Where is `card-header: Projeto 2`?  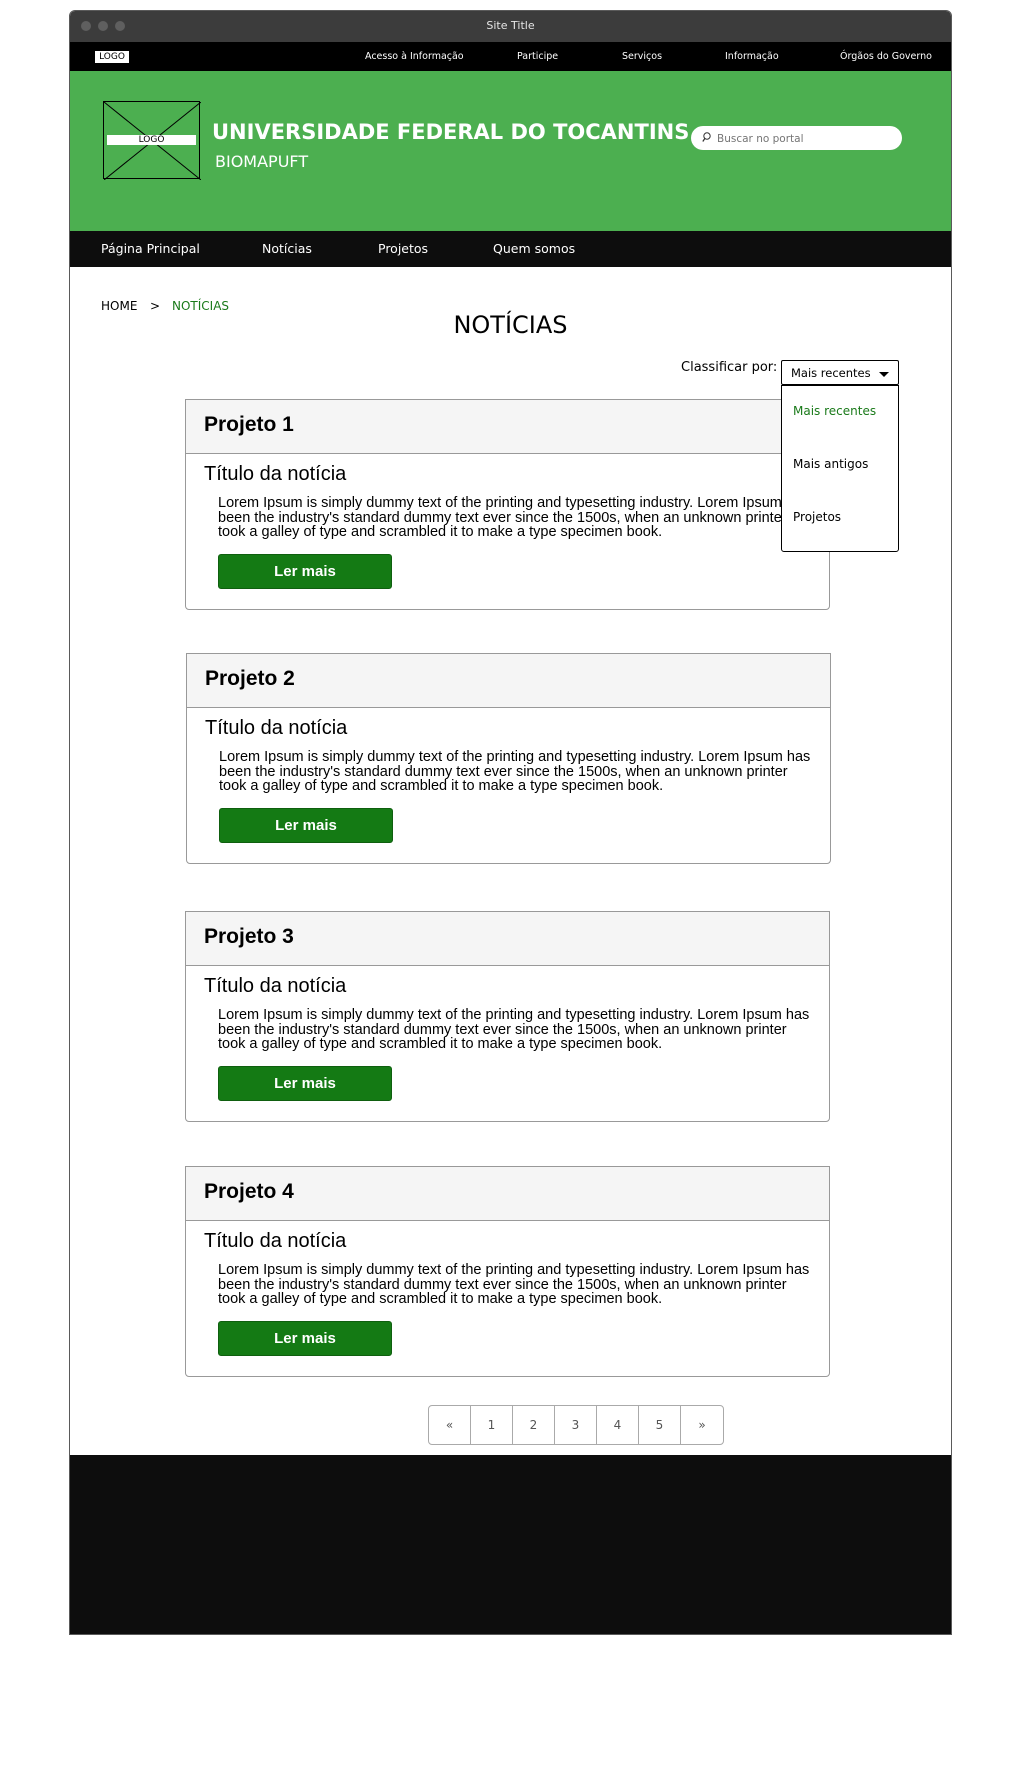
card-header: Projeto 2 is located at coordinates (508, 681).